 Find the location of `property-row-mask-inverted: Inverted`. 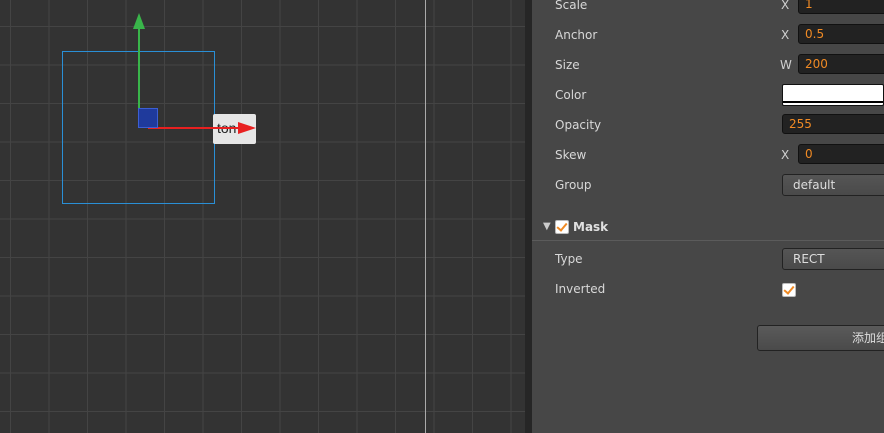

property-row-mask-inverted: Inverted is located at coordinates (708, 290).